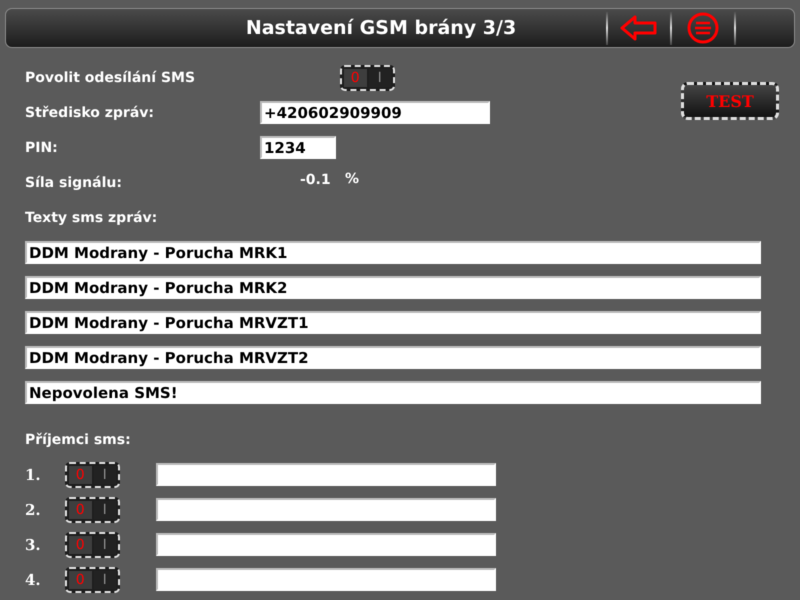 The image size is (800, 600). Describe the element at coordinates (33, 509) in the screenshot. I see `row-number: 2.` at that location.